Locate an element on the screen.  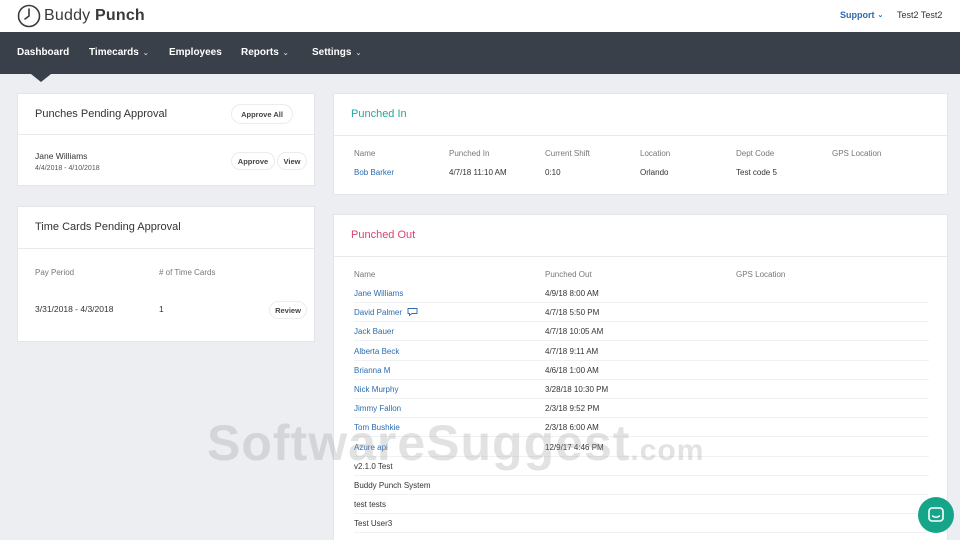
nav-timecards: Timecards ⌄ is located at coordinates (119, 52).